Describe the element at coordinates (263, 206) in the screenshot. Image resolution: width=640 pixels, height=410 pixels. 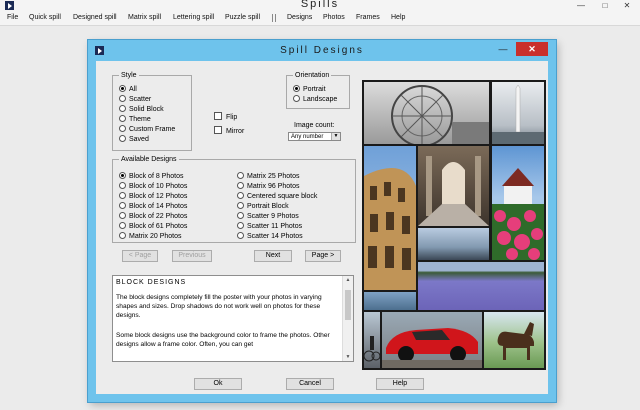
I see `design-portrait-block: Portrait Block` at that location.